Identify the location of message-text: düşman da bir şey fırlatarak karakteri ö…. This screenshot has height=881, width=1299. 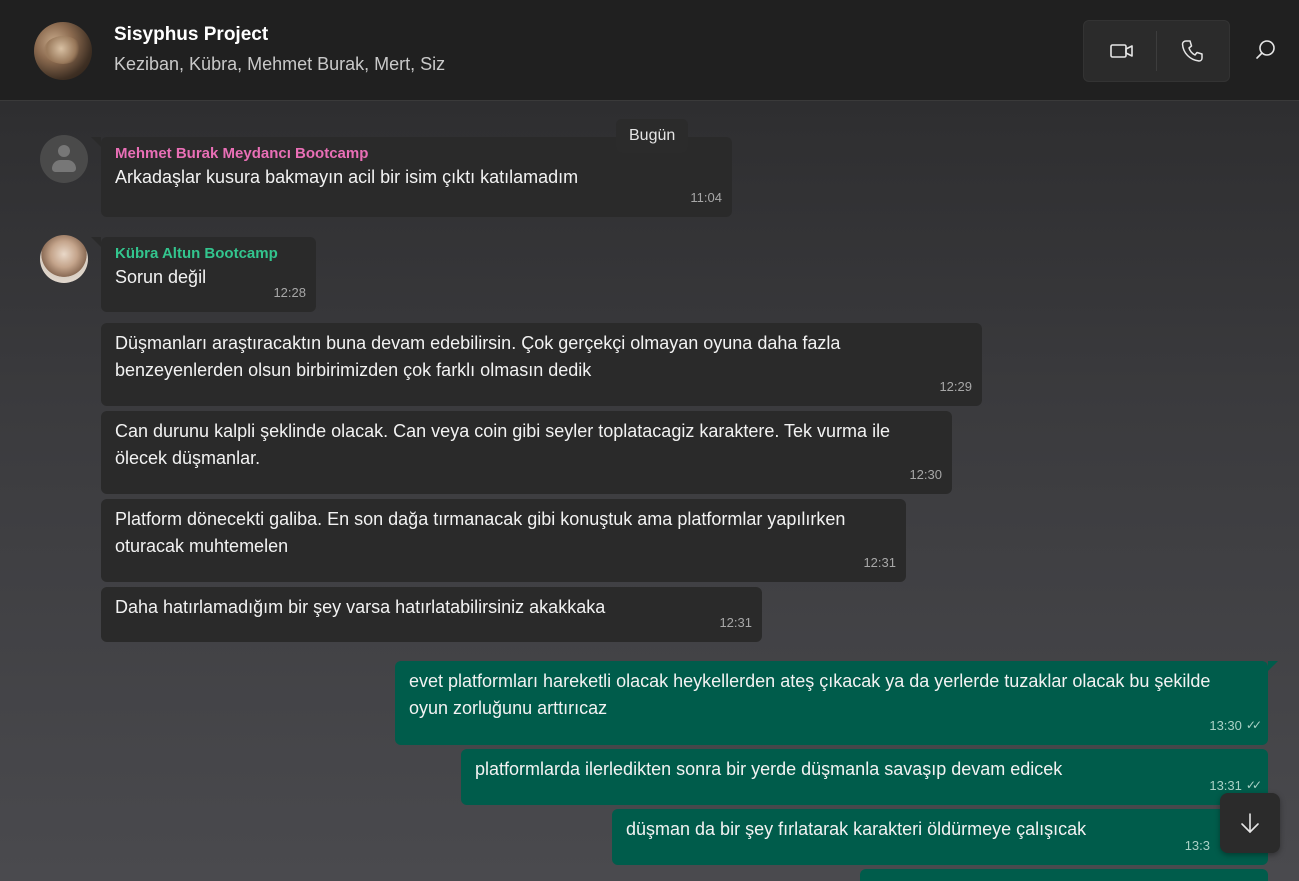
(856, 829).